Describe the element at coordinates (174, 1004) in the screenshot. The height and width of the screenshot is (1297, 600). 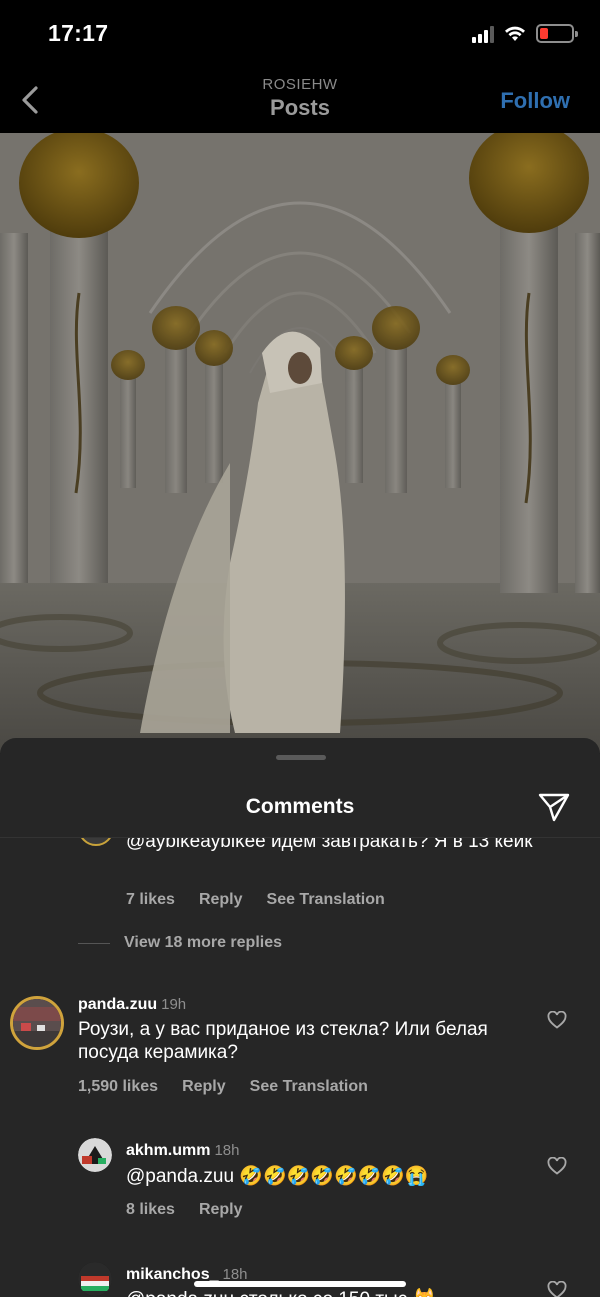
I see `comment-time: 19h` at that location.